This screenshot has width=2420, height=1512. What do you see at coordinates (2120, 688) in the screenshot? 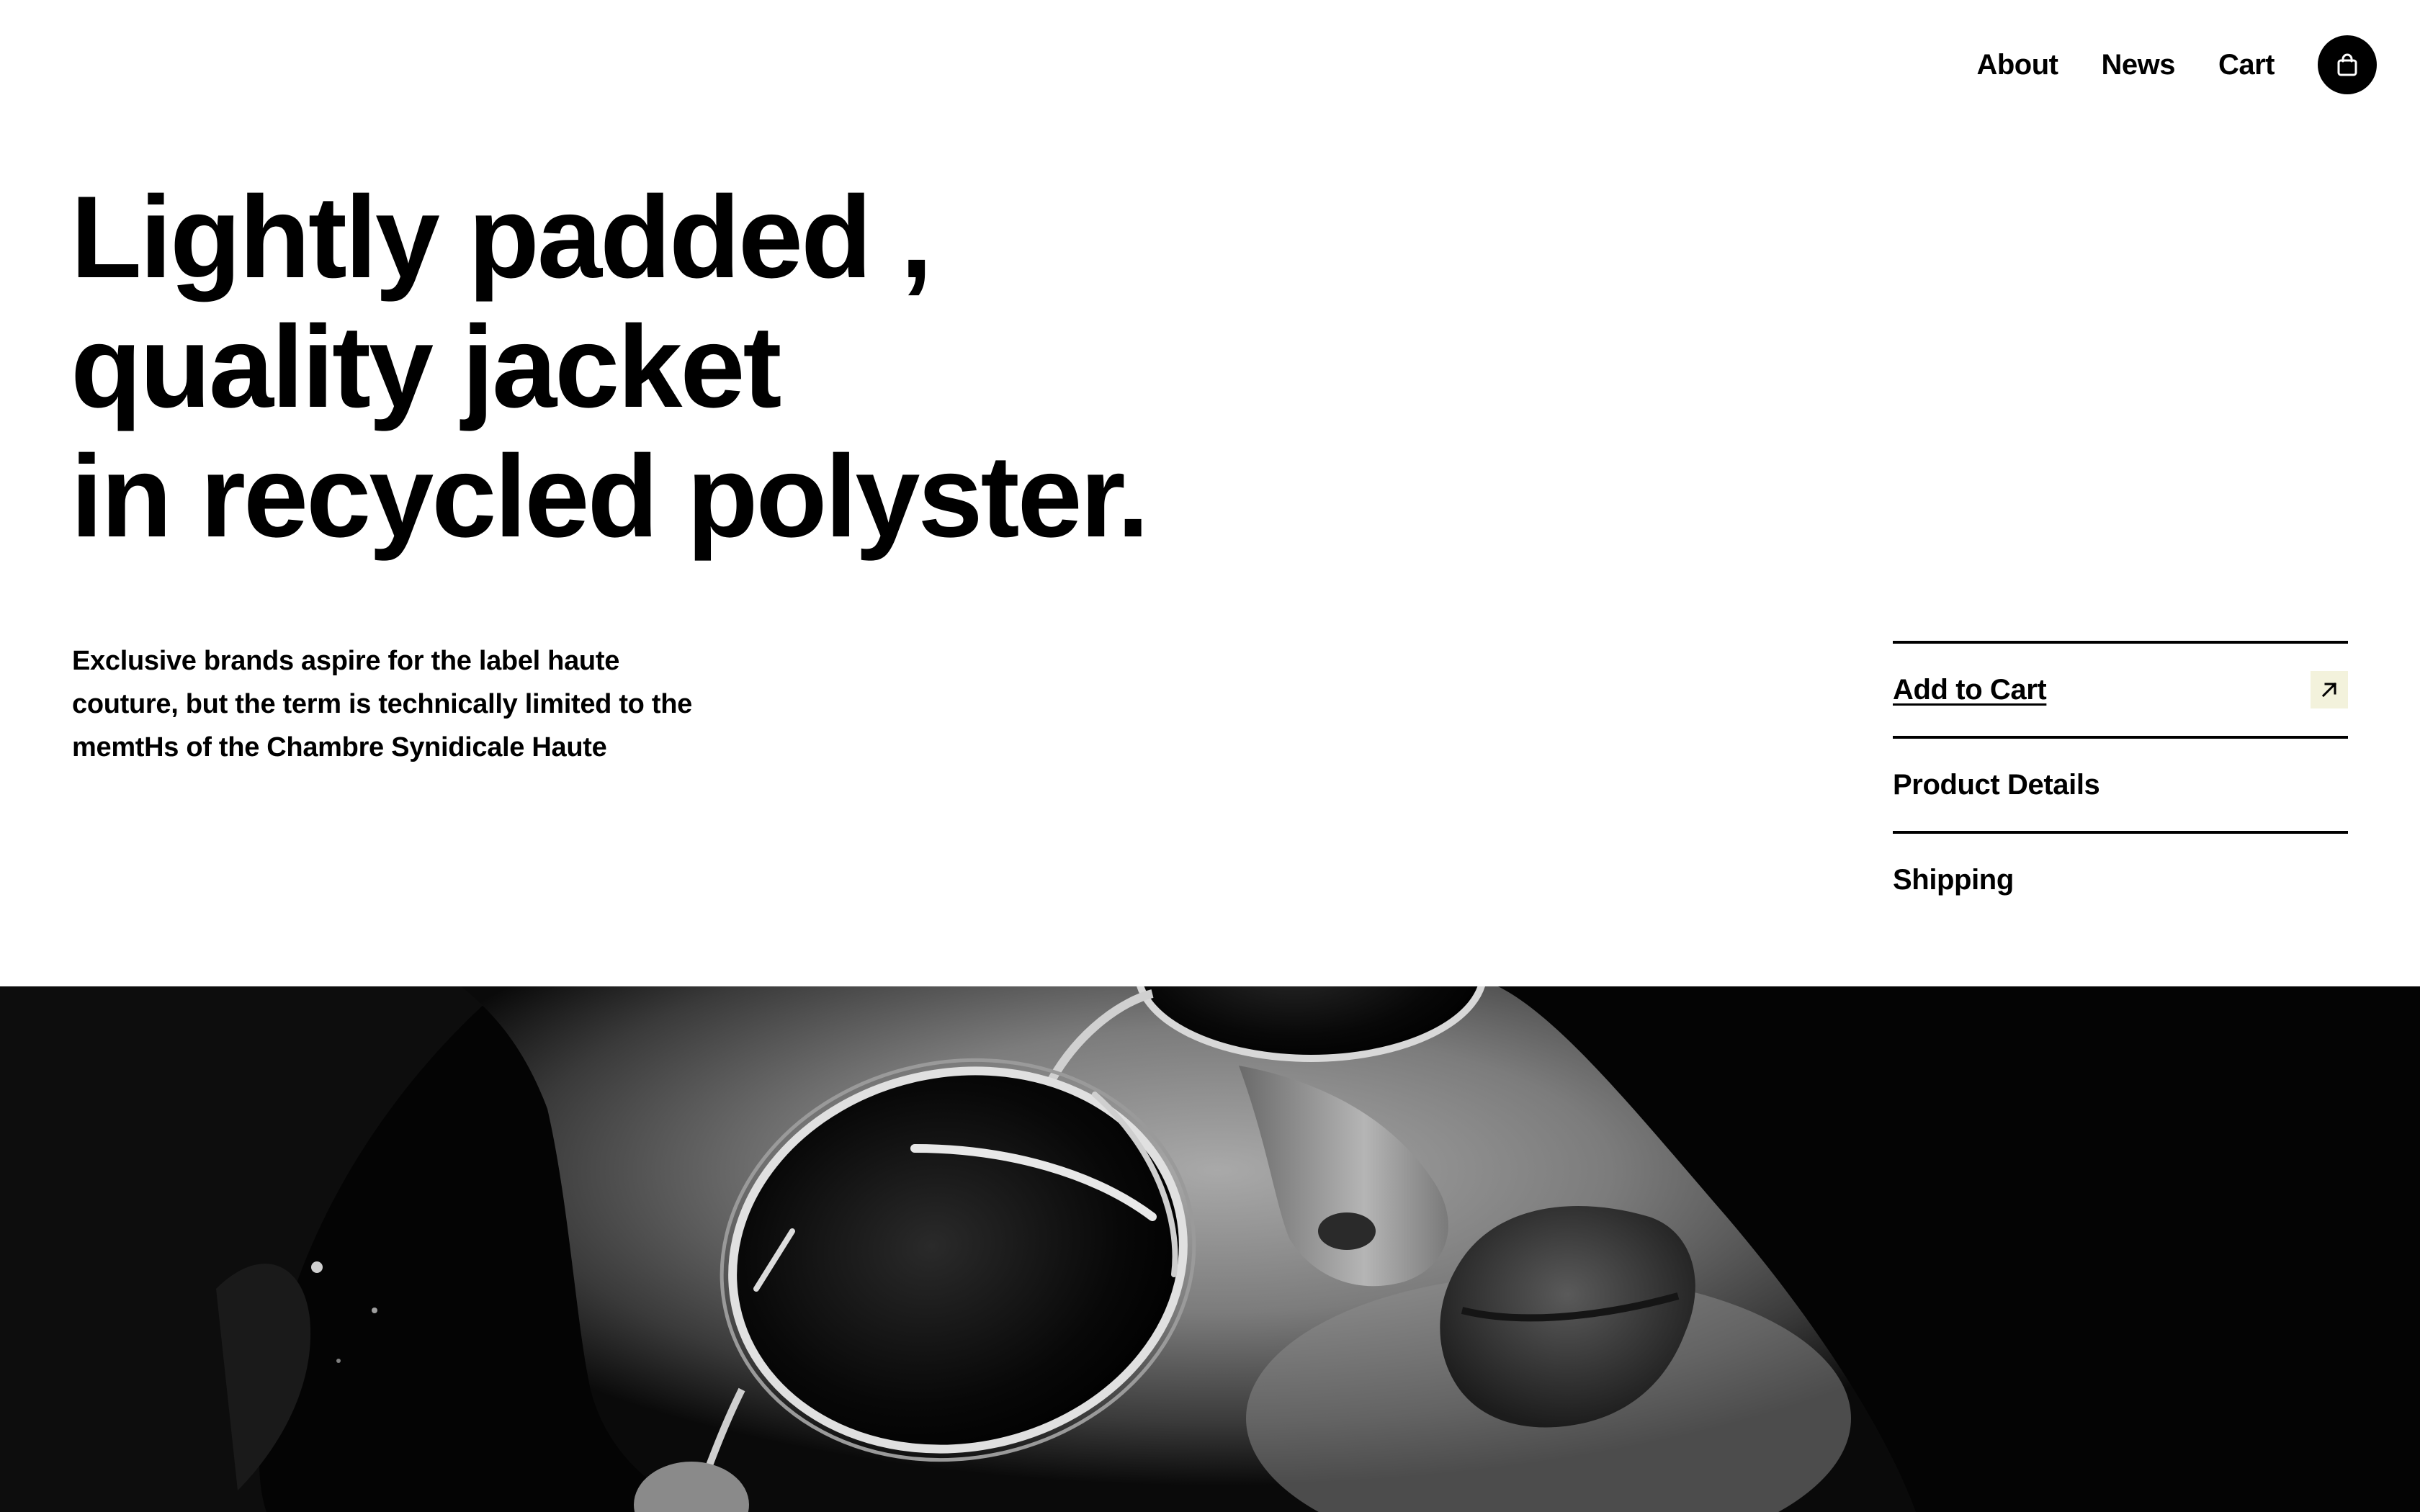
I see `add-to-cart-button: Add to Cart` at bounding box center [2120, 688].